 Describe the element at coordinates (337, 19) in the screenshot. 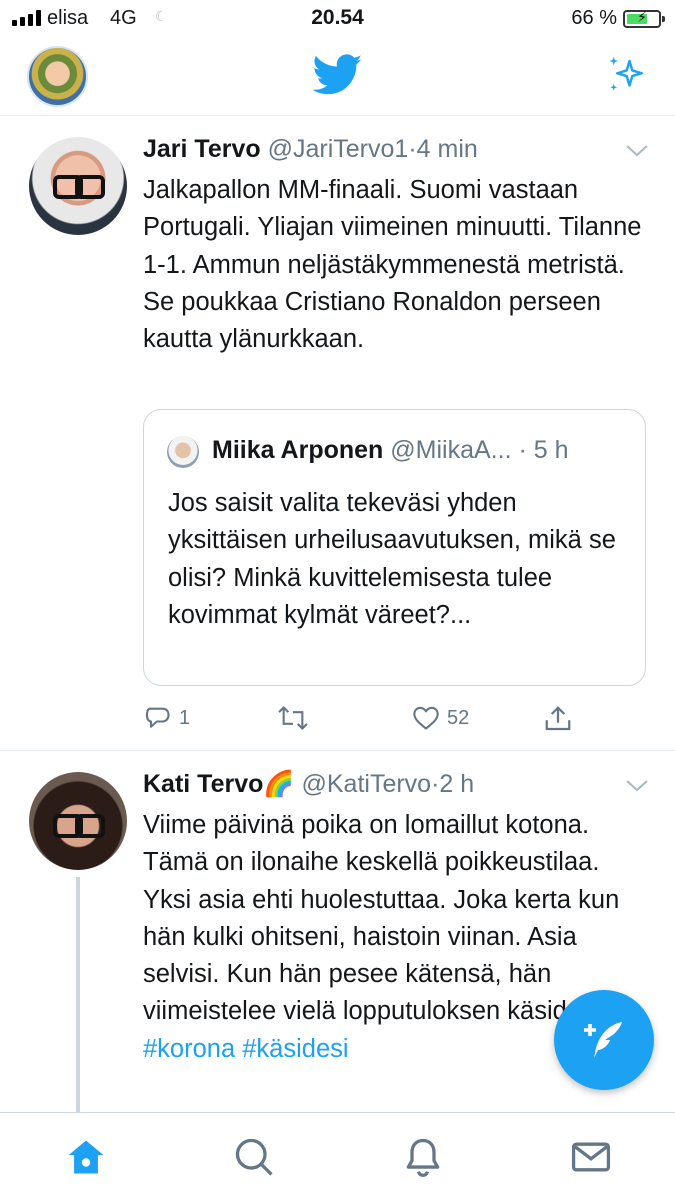

I see `status-bar: elisa 4G ☾ 20.54 66 % ⚡` at that location.